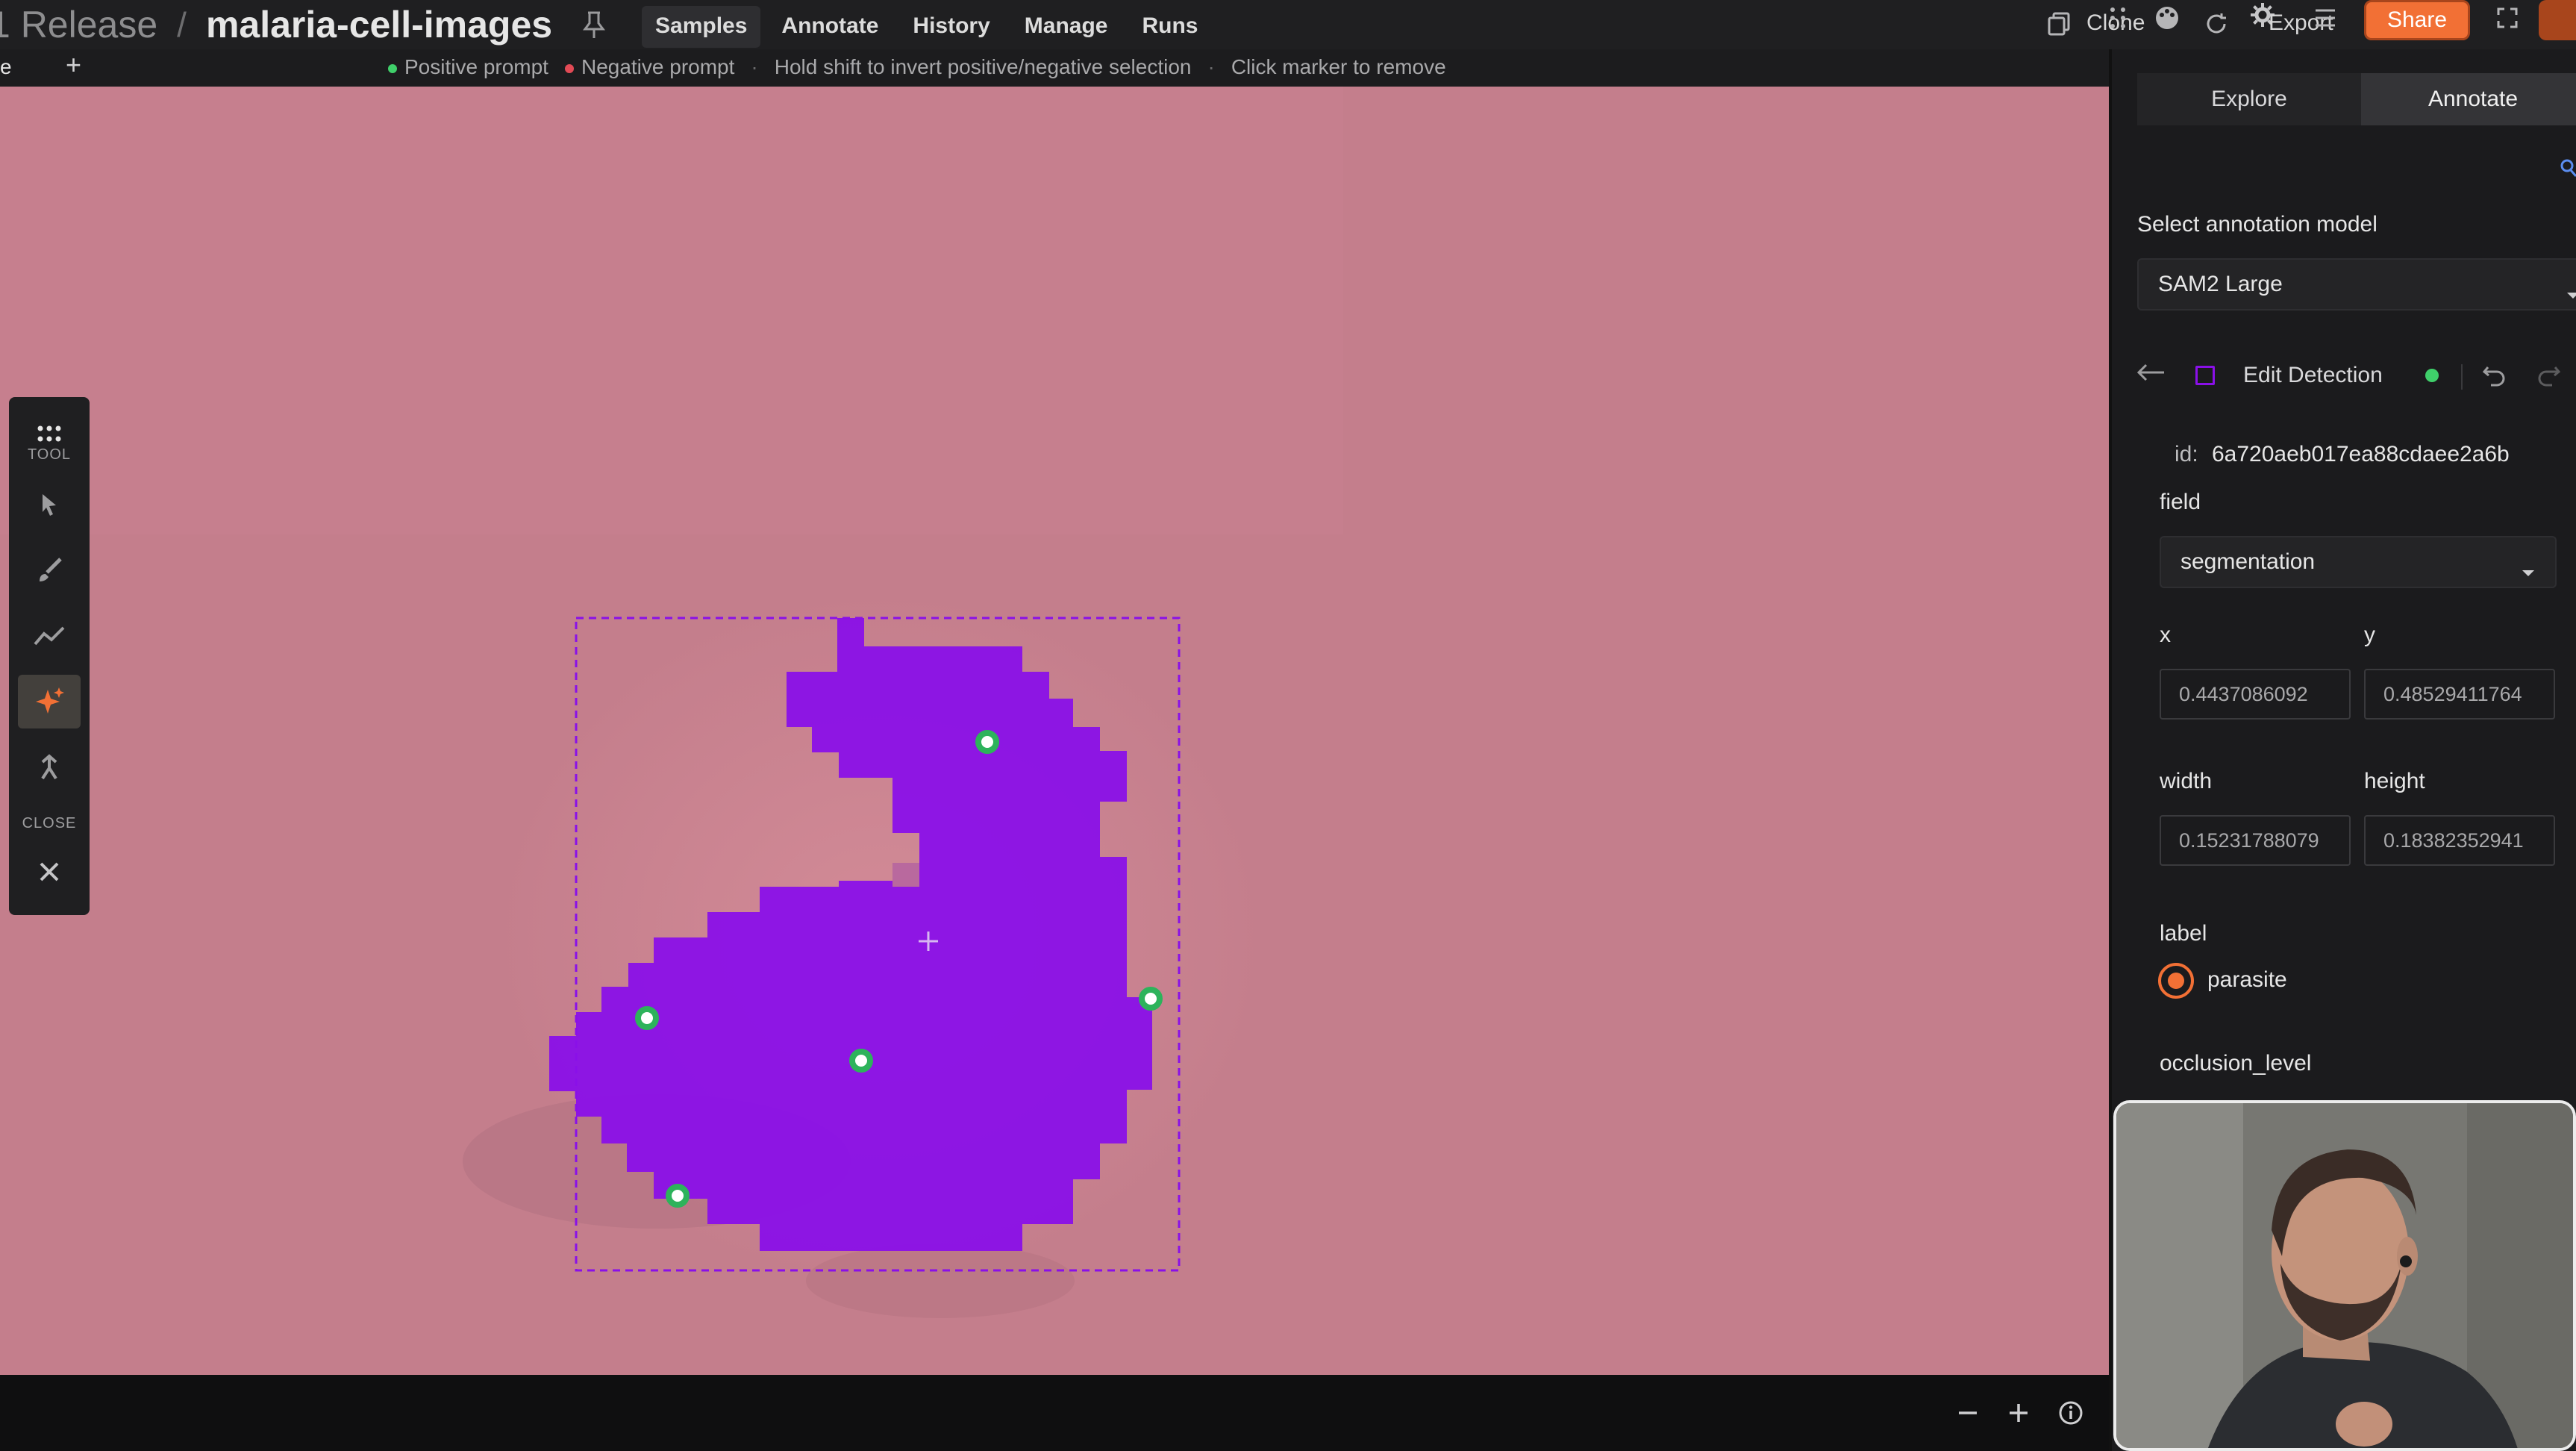 The height and width of the screenshot is (1451, 2576). Describe the element at coordinates (49, 636) in the screenshot. I see `polyline-icon` at that location.